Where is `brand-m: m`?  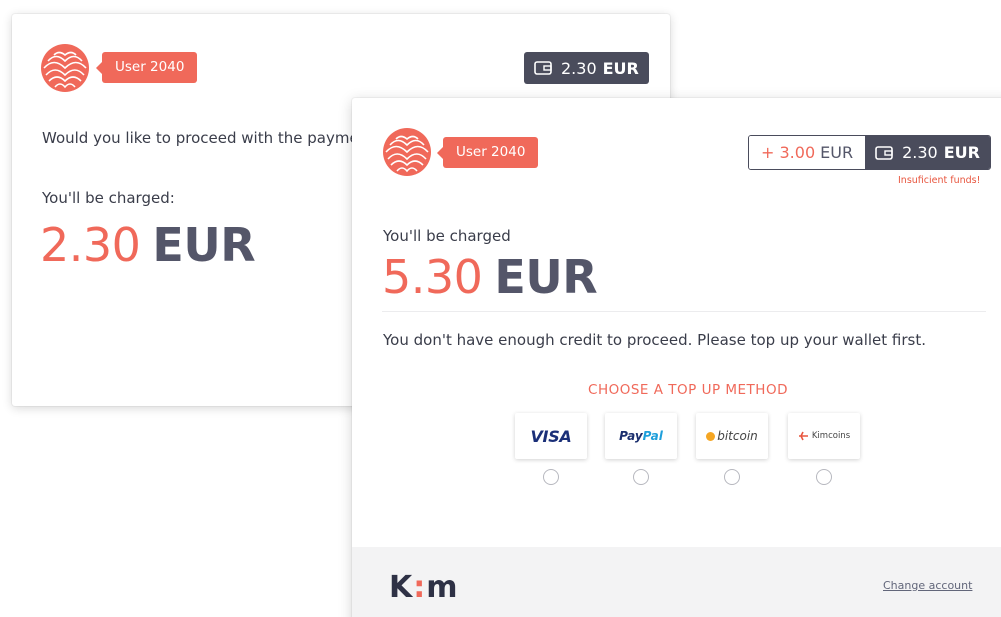
brand-m: m is located at coordinates (442, 587).